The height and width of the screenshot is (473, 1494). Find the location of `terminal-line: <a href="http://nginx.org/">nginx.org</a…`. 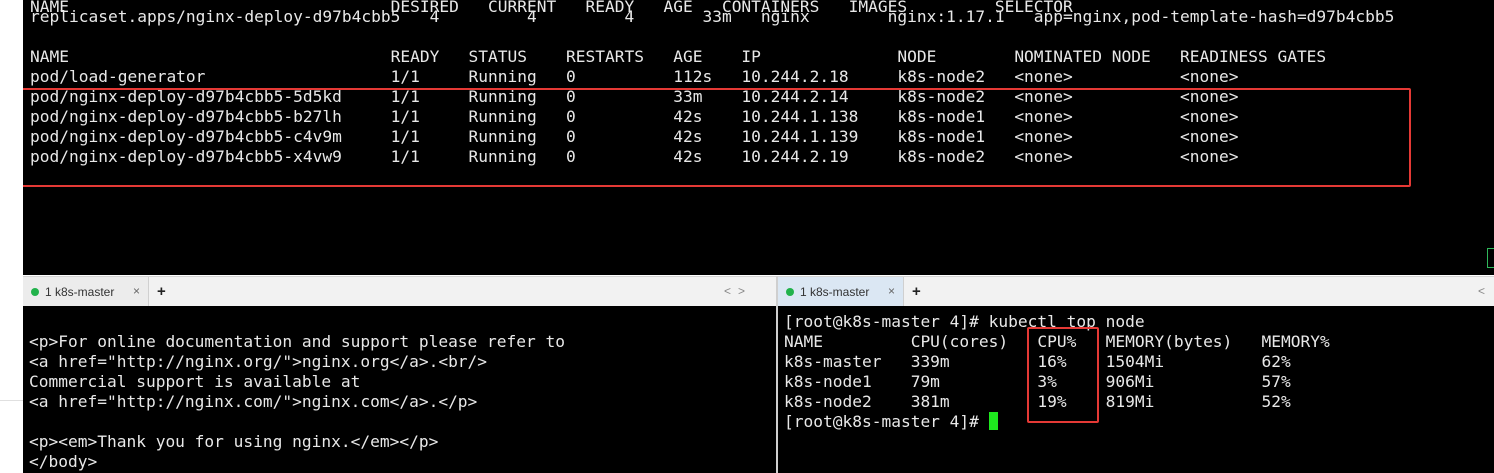

terminal-line: <a href="http://nginx.org/">nginx.org</a… is located at coordinates (258, 361).